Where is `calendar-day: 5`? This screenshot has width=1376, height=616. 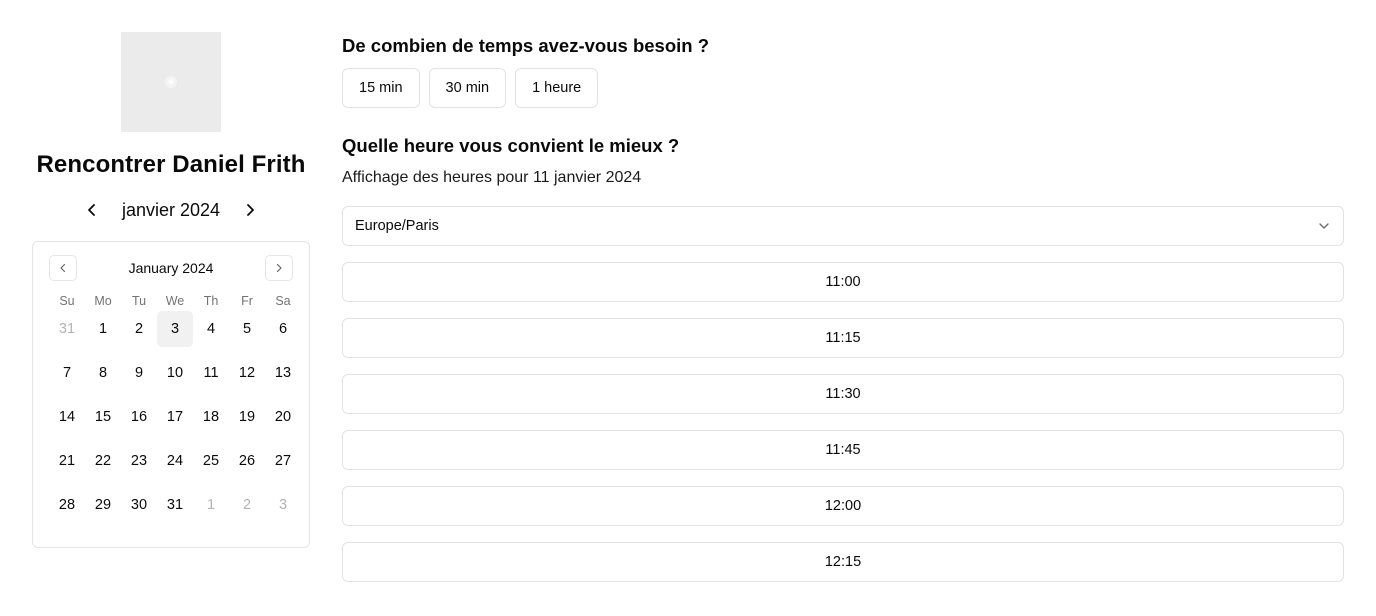
calendar-day: 5 is located at coordinates (247, 329).